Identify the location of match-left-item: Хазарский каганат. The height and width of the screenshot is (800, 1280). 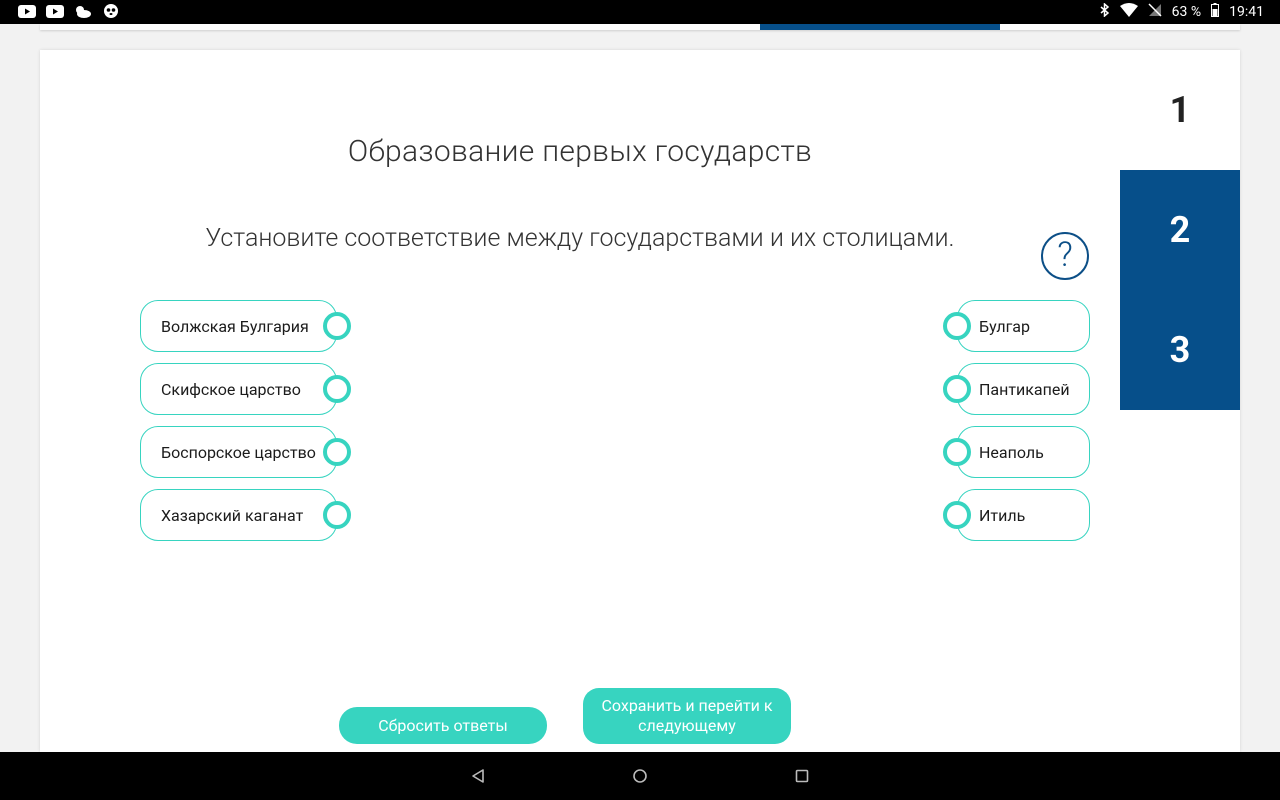
(238, 515).